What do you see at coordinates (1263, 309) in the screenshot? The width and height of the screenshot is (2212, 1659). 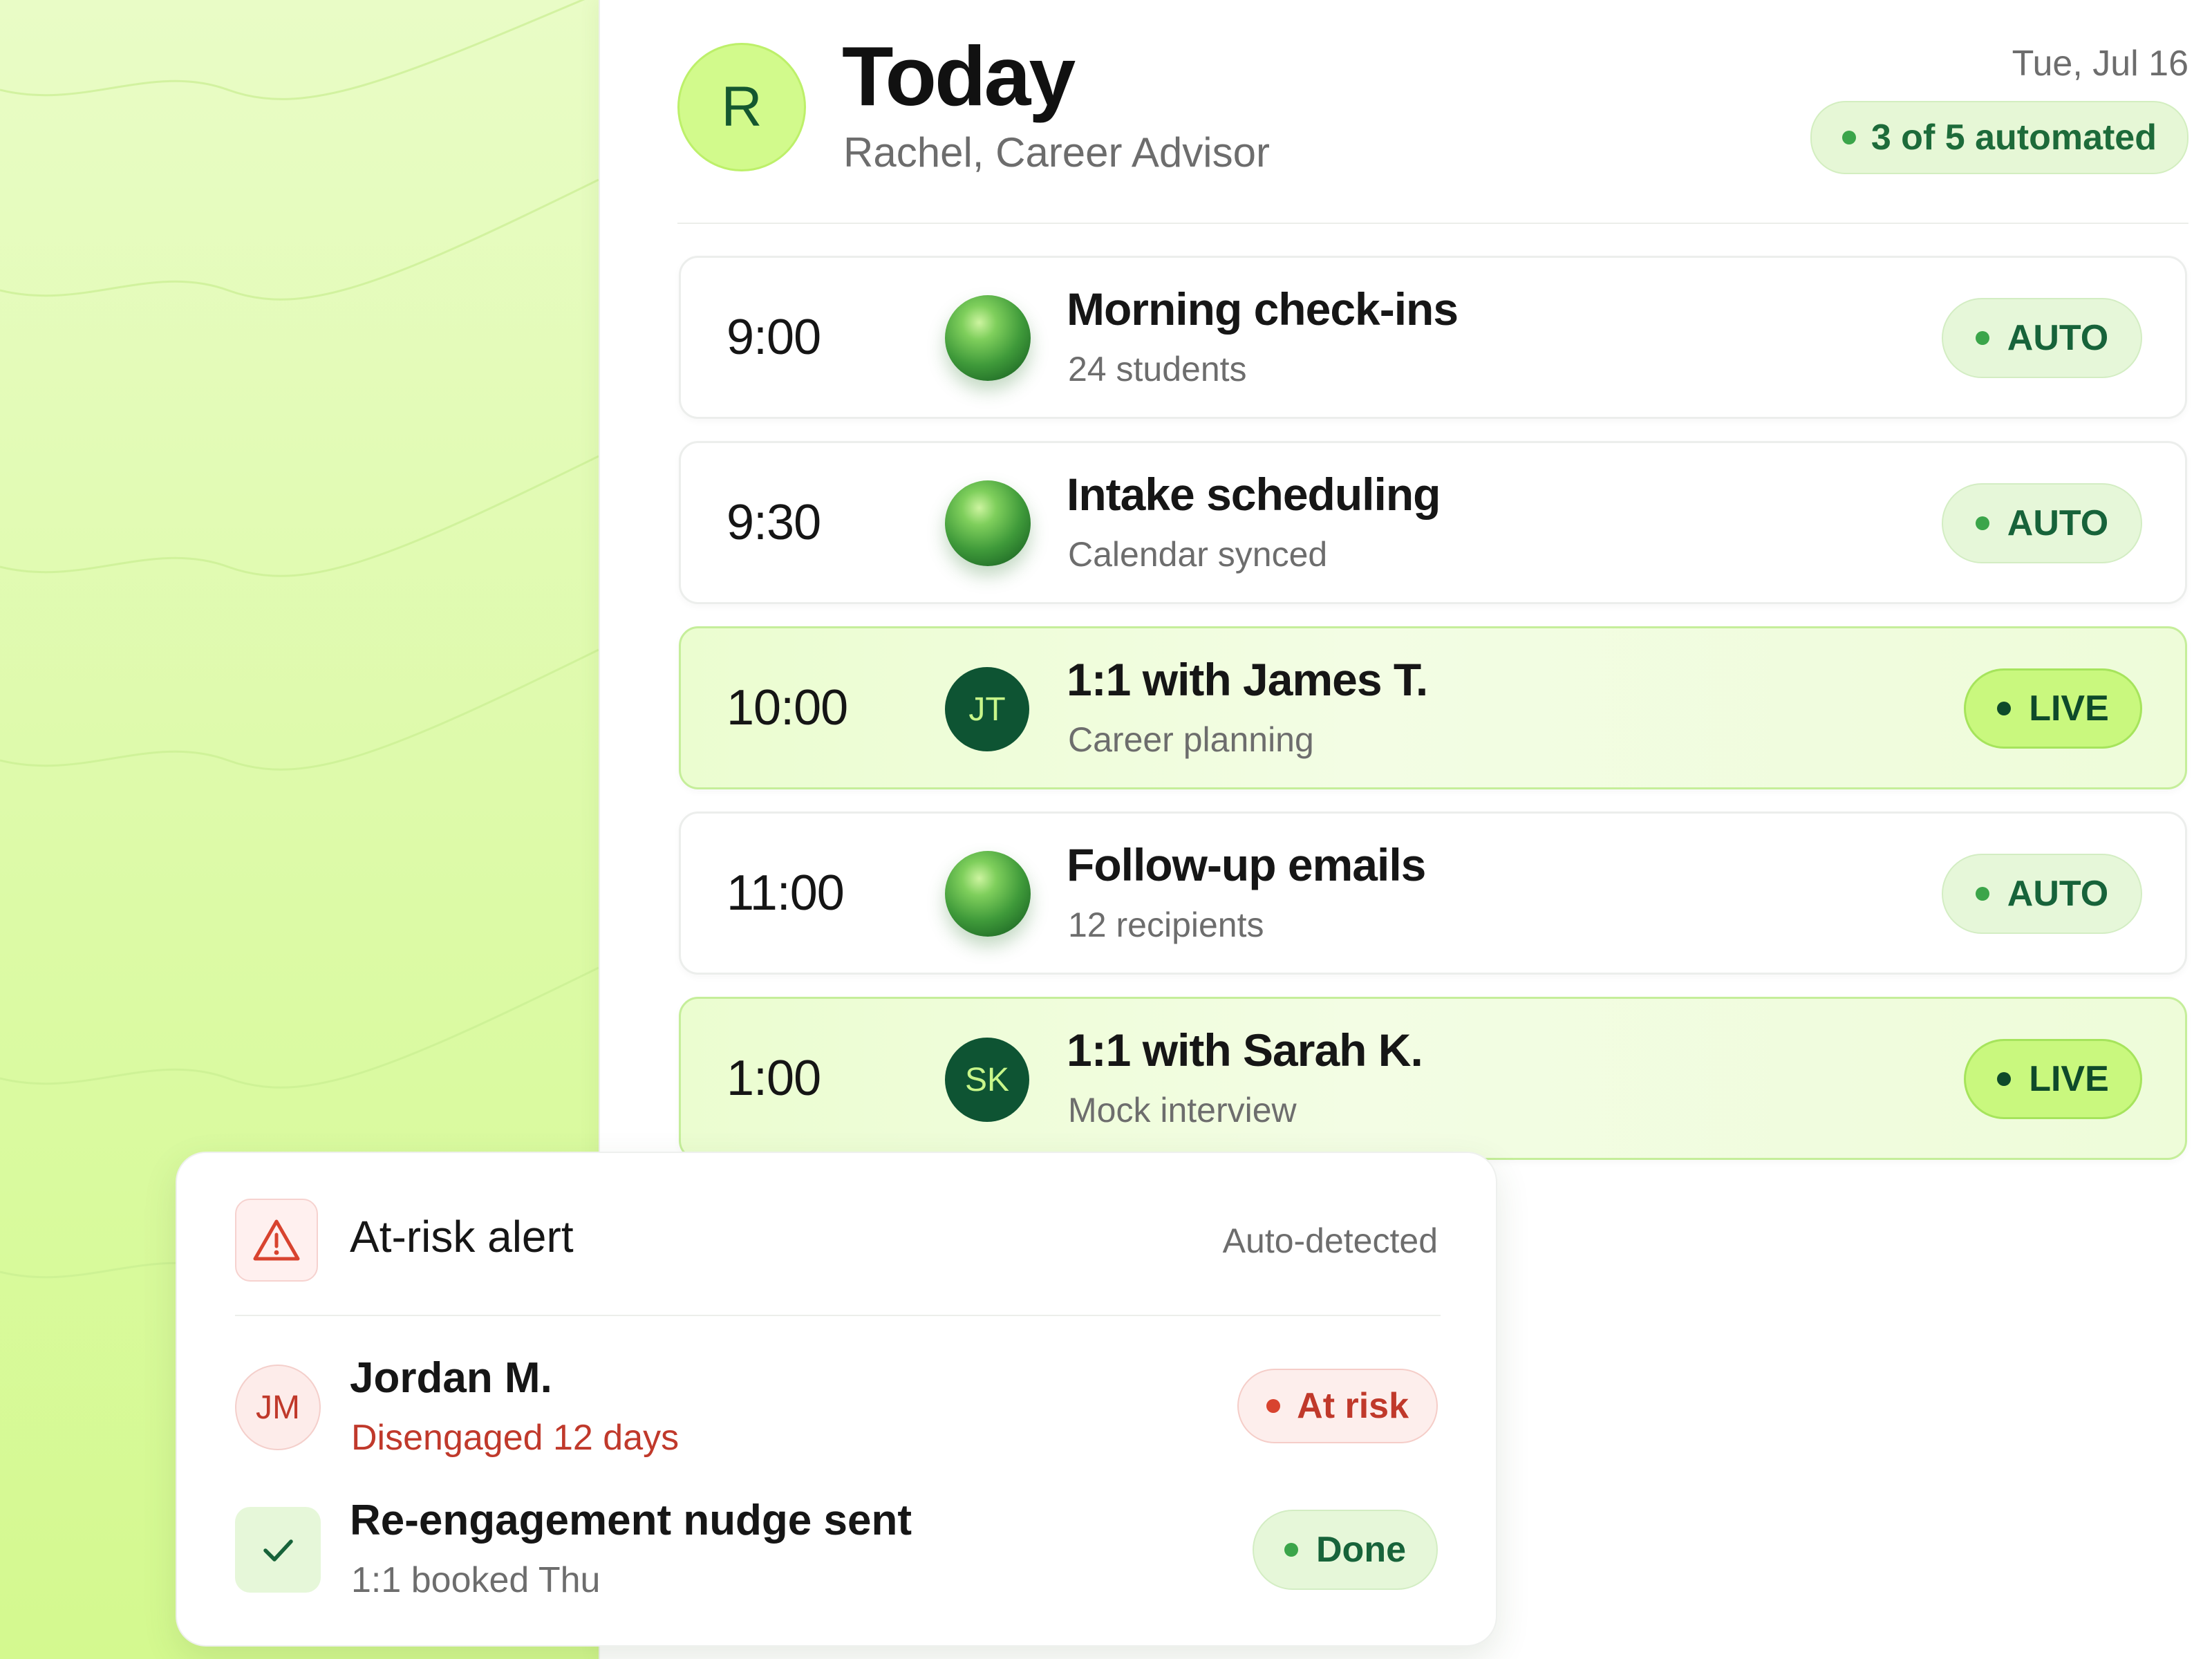 I see `schedule-title: Morning check-ins` at bounding box center [1263, 309].